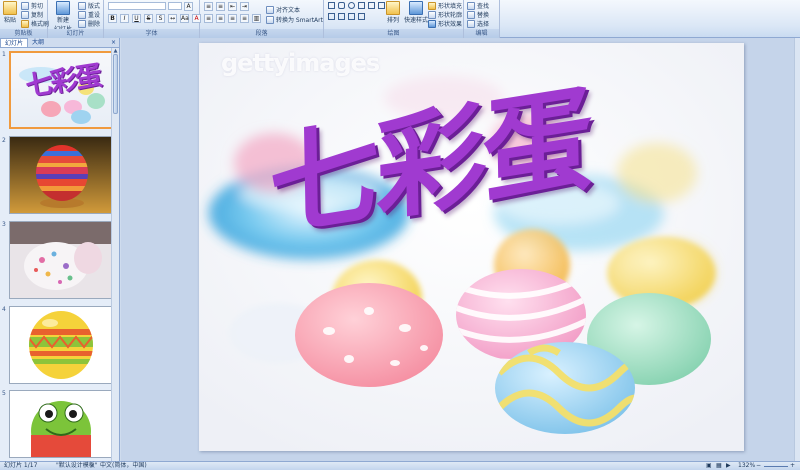 The image size is (800, 470). I want to click on thumb-number-3: 3, so click(4, 224).